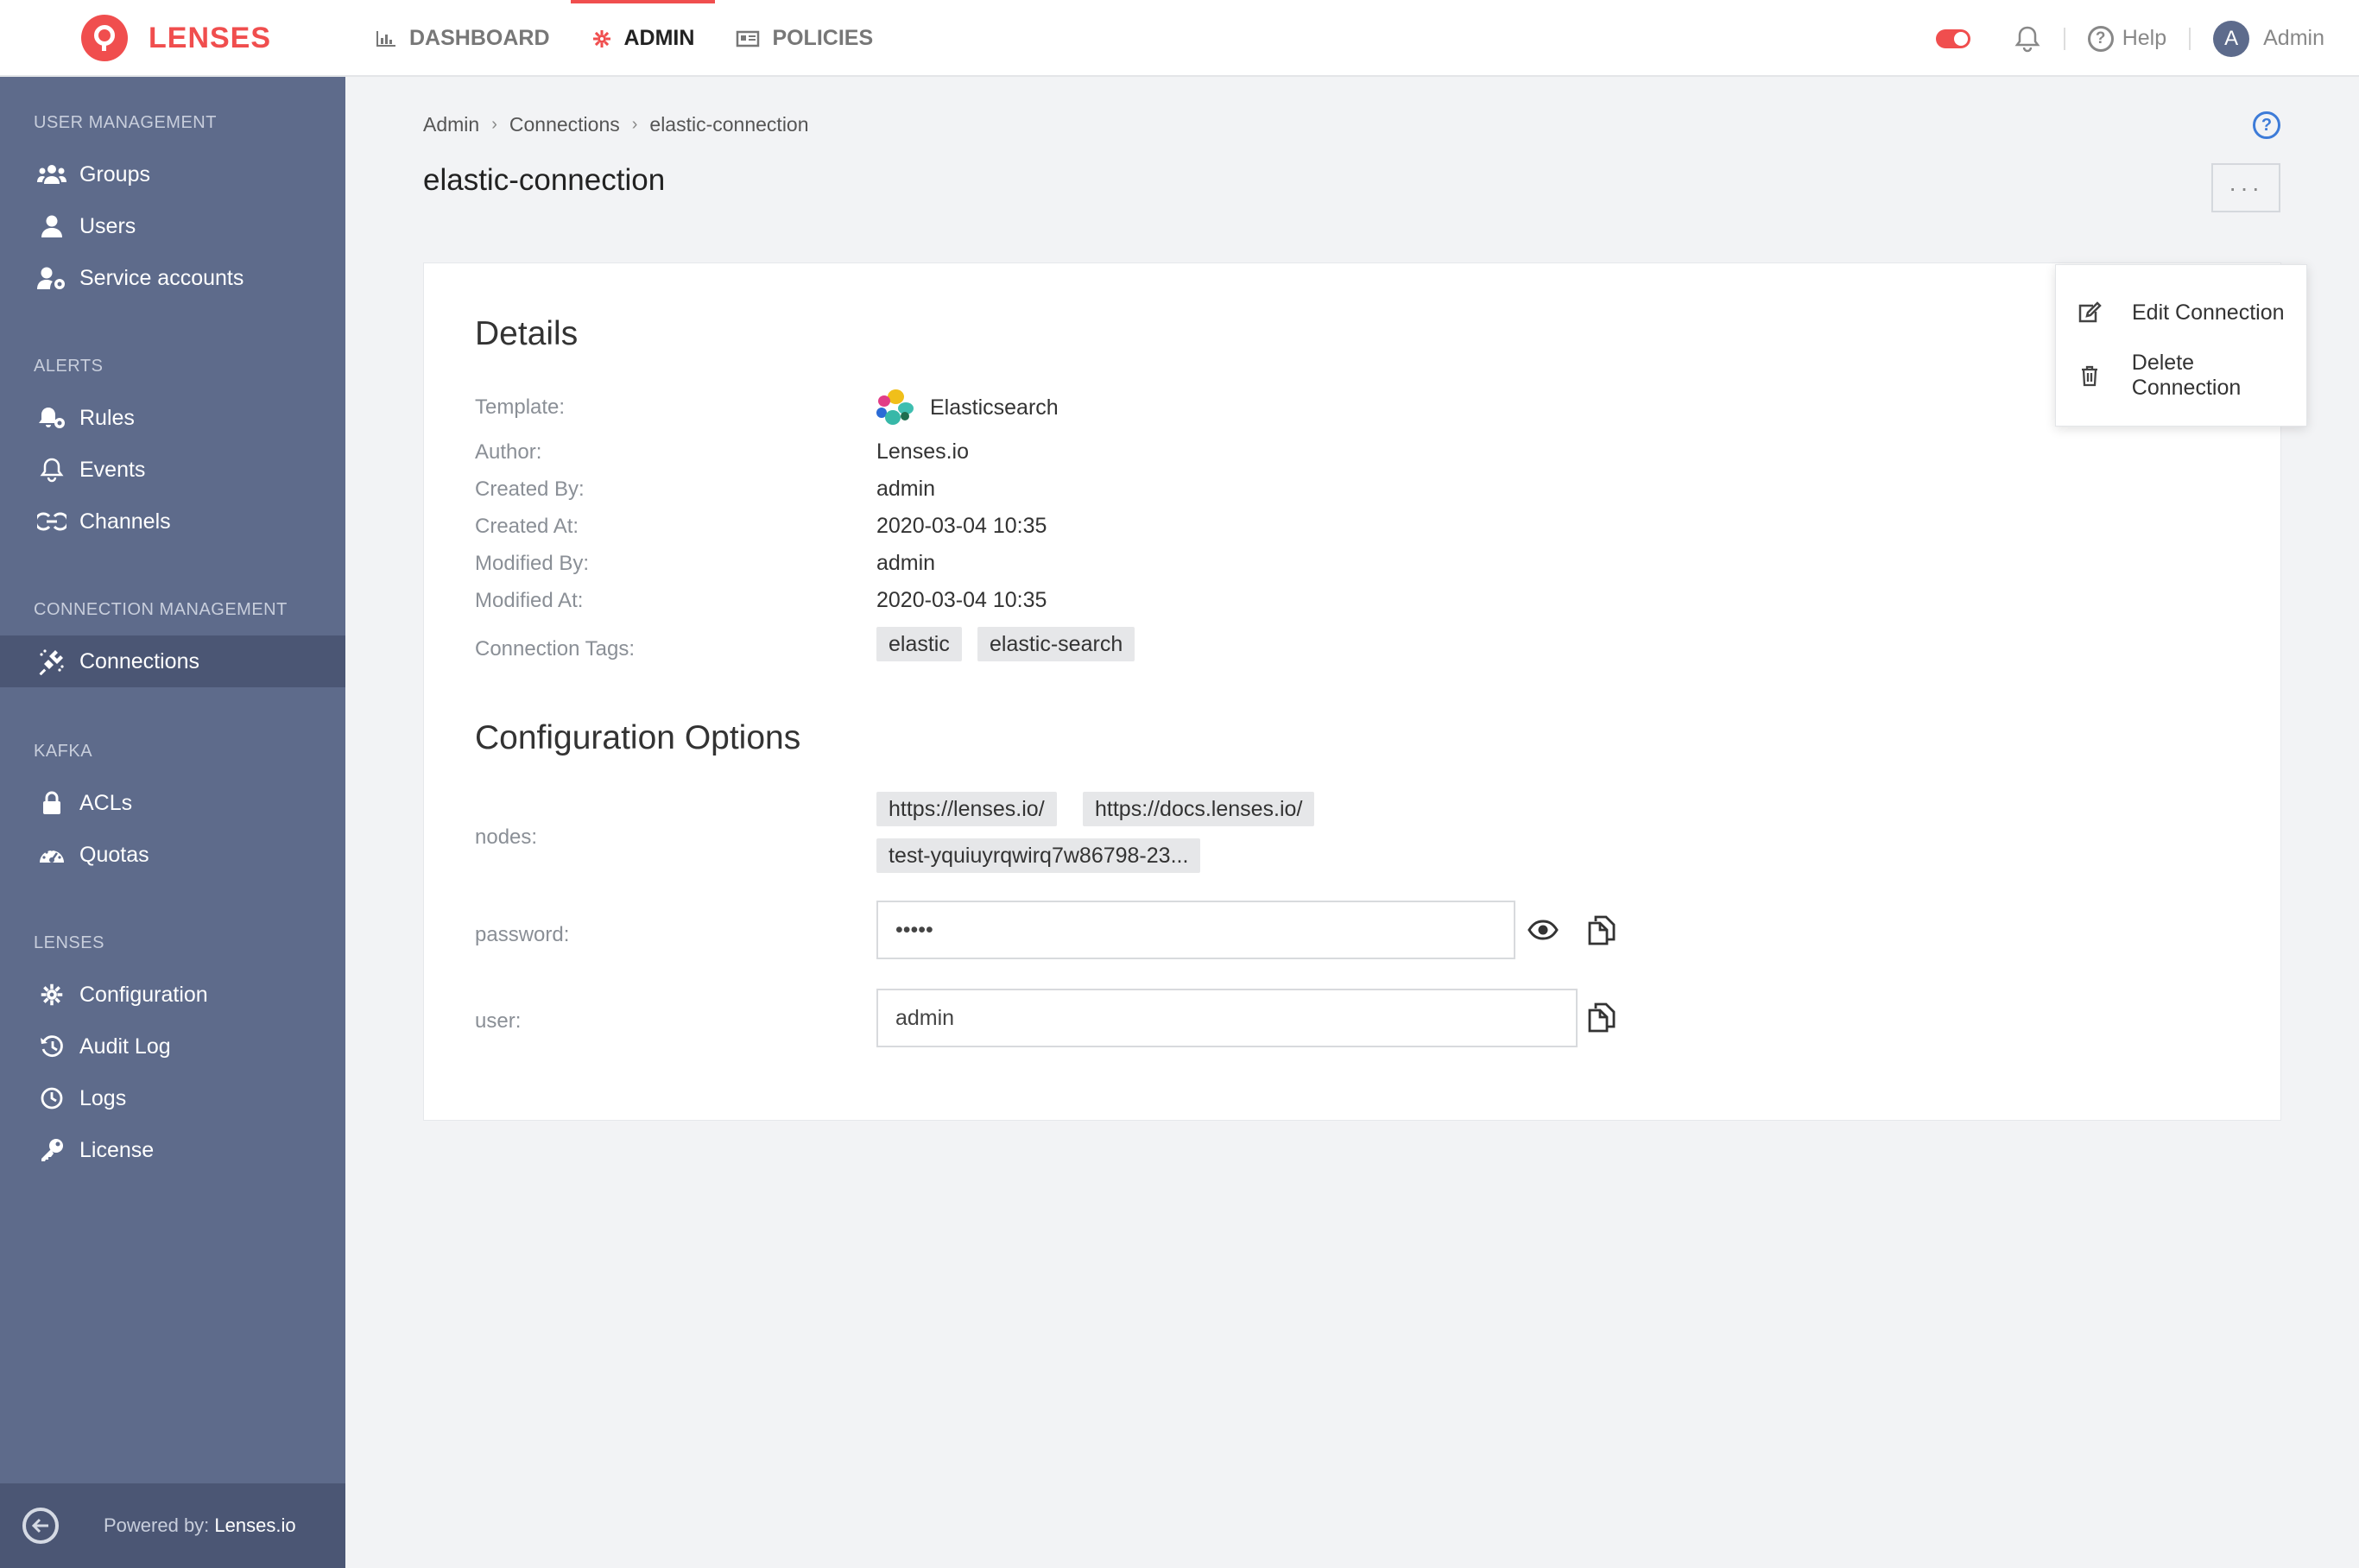 The height and width of the screenshot is (1568, 2359). What do you see at coordinates (172, 1150) in the screenshot?
I see `sidebar-item-license: License` at bounding box center [172, 1150].